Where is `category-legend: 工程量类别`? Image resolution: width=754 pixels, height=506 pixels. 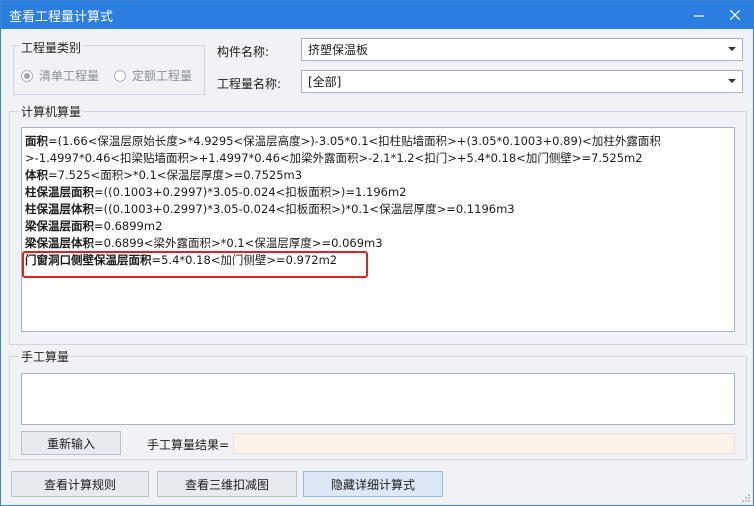
category-legend: 工程量类别 is located at coordinates (51, 47).